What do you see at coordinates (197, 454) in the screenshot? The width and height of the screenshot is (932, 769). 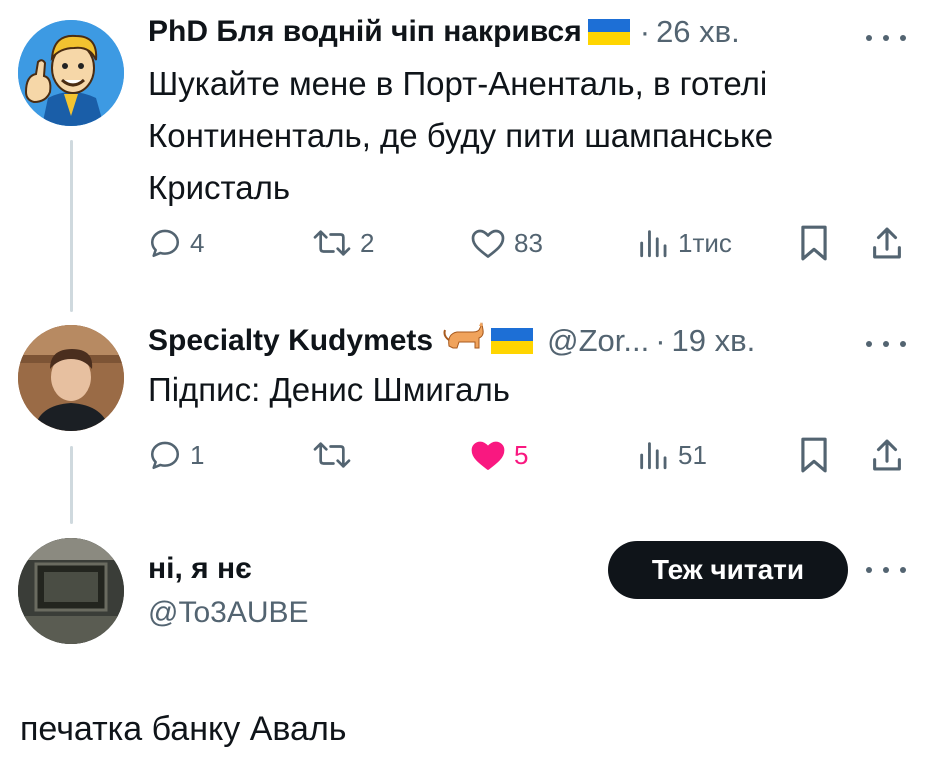 I see `reply-count: 1` at bounding box center [197, 454].